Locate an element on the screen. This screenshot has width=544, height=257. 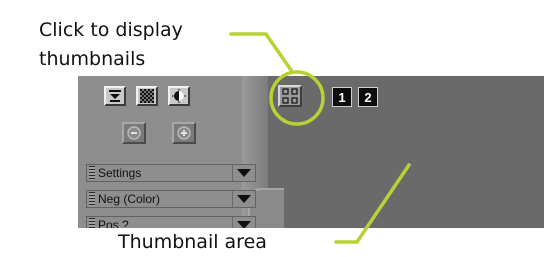
thumbnails-button is located at coordinates (290, 96).